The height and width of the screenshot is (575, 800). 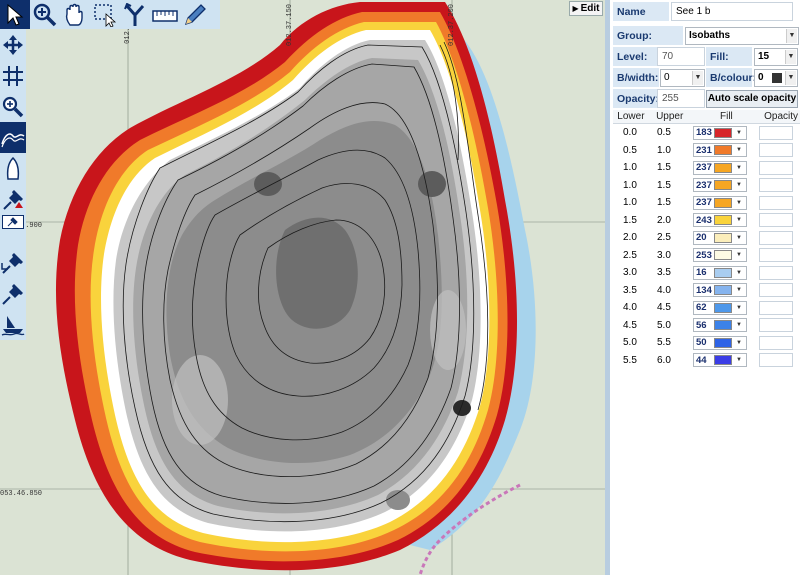 What do you see at coordinates (731, 77) in the screenshot?
I see `bcolour-label: B/colour:` at bounding box center [731, 77].